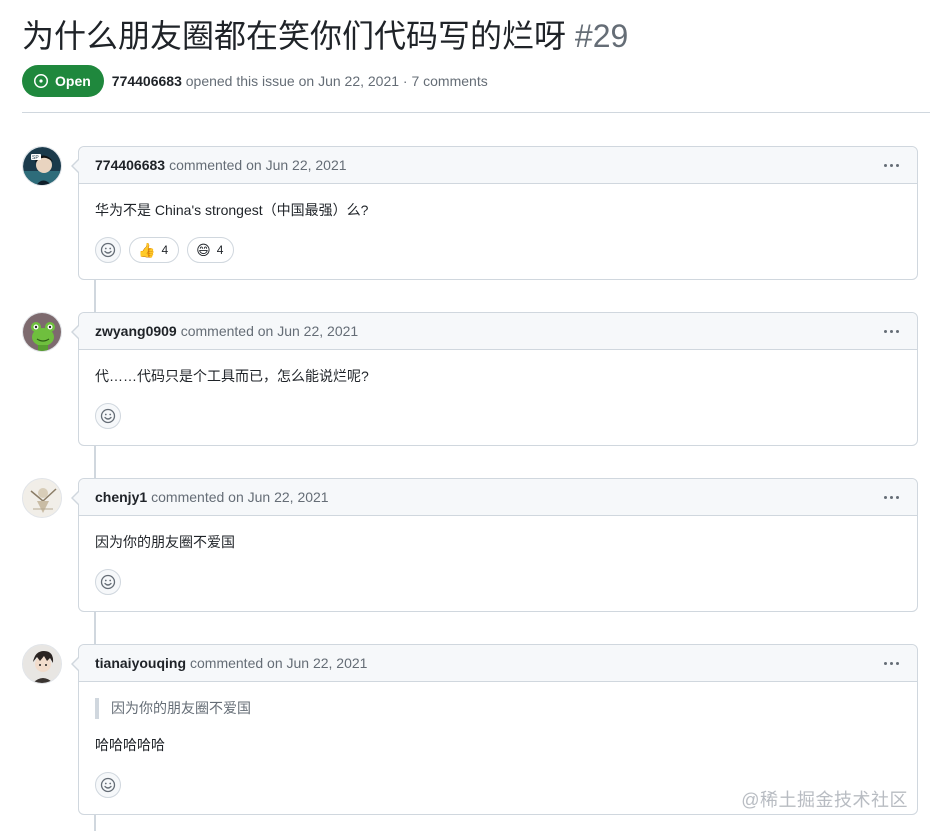 Image resolution: width=930 pixels, height=831 pixels. What do you see at coordinates (35, 158) in the screenshot?
I see `svg-text: SP` at bounding box center [35, 158].